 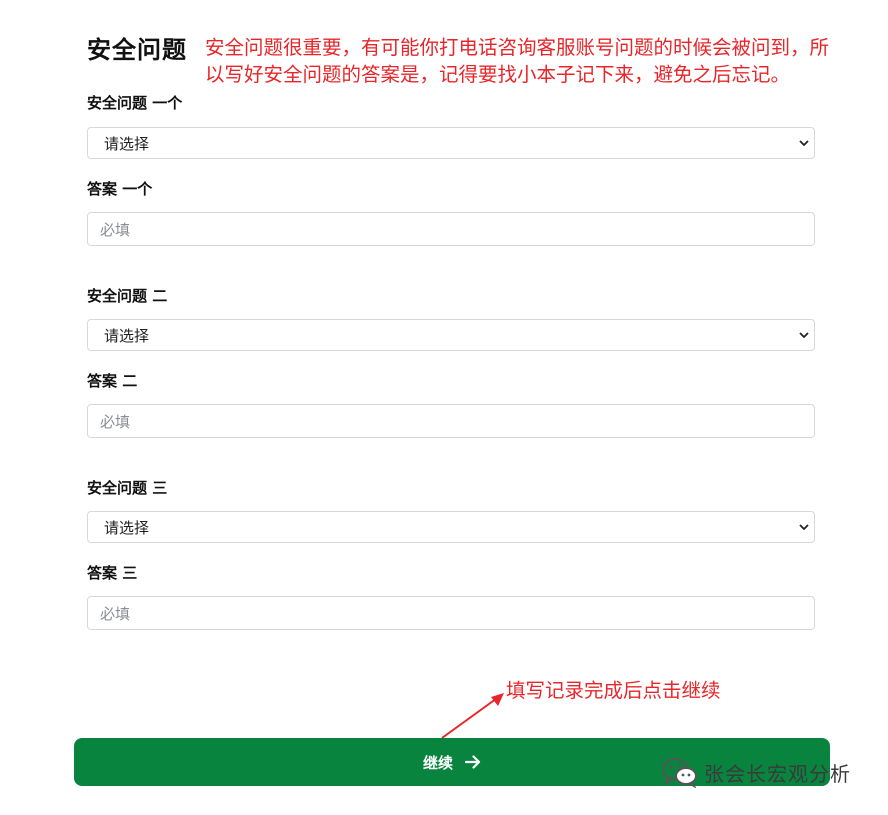 What do you see at coordinates (437, 762) in the screenshot?
I see `continue-button-label: 继续` at bounding box center [437, 762].